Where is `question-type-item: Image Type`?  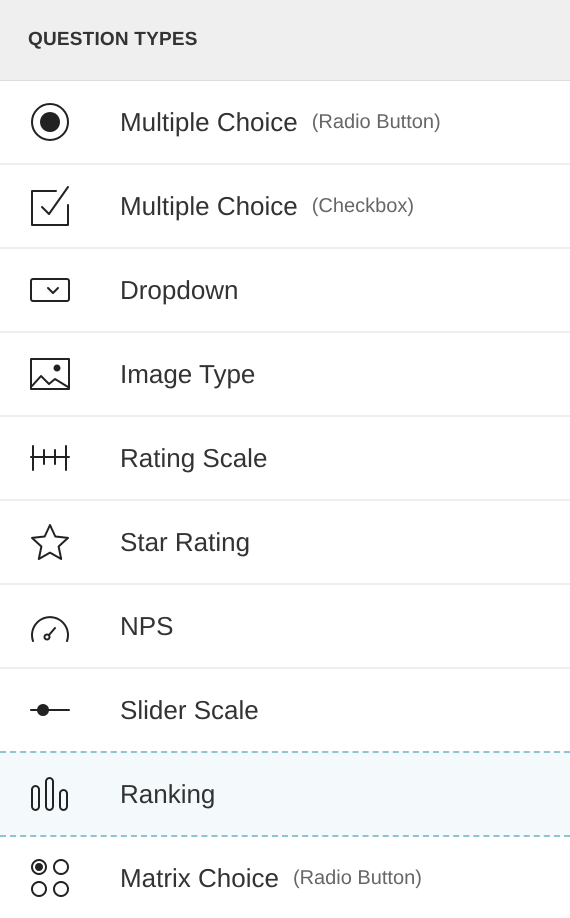 question-type-item: Image Type is located at coordinates (285, 375).